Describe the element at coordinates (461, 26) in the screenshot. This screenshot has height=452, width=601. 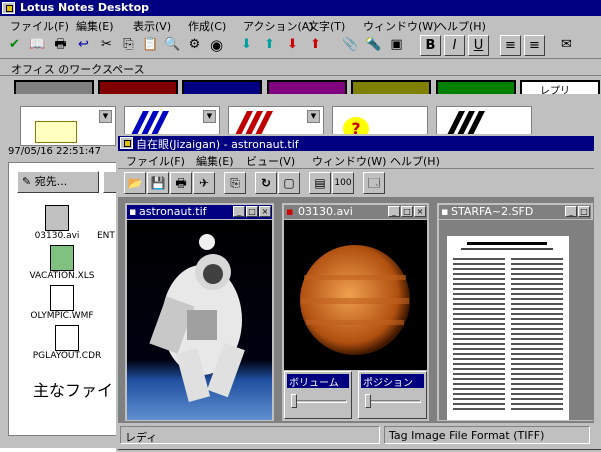
I see `menu-help: ヘルプ(H)` at that location.